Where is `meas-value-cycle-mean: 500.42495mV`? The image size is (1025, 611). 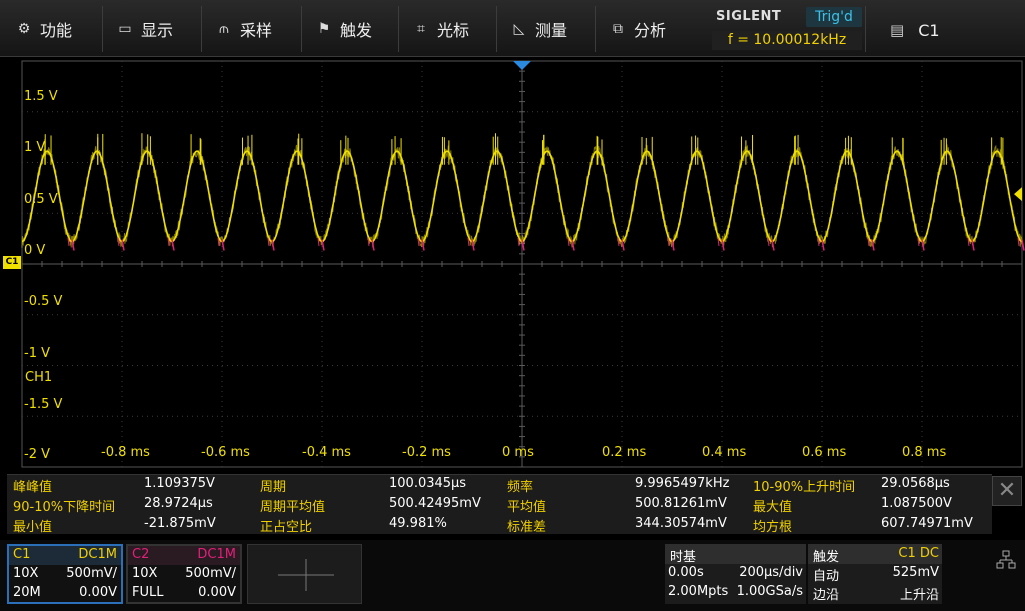
meas-value-cycle-mean: 500.42495mV is located at coordinates (435, 503).